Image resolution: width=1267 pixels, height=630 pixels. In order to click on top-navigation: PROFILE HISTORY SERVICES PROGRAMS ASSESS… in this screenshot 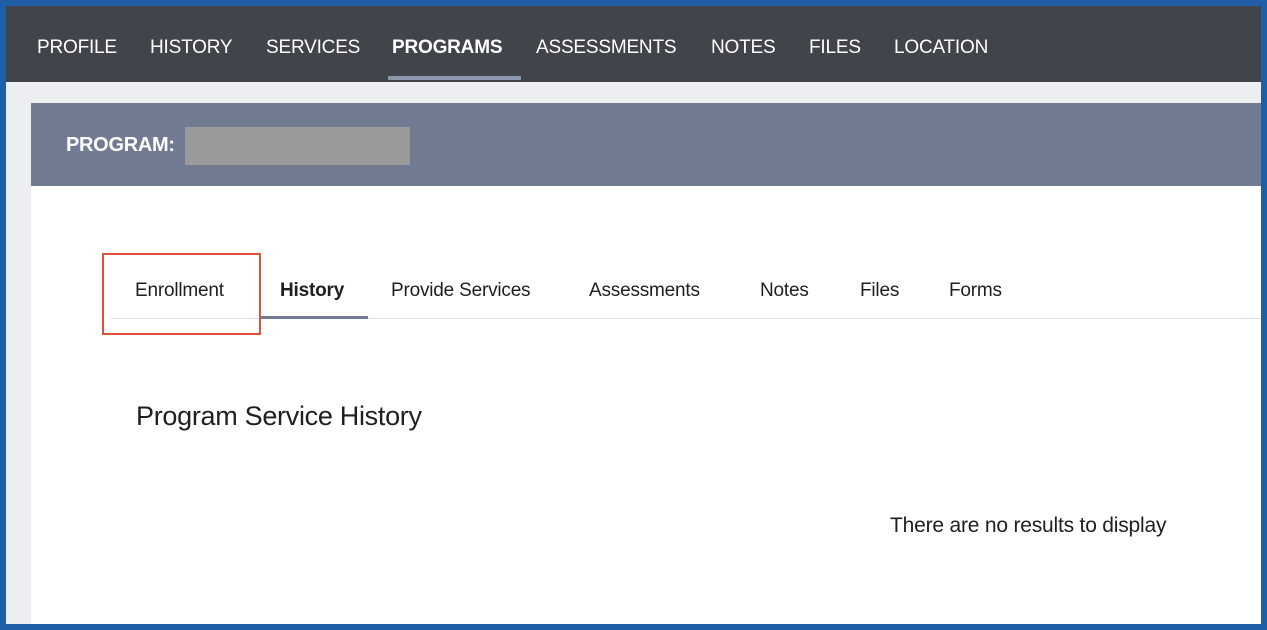, I will do `click(633, 44)`.